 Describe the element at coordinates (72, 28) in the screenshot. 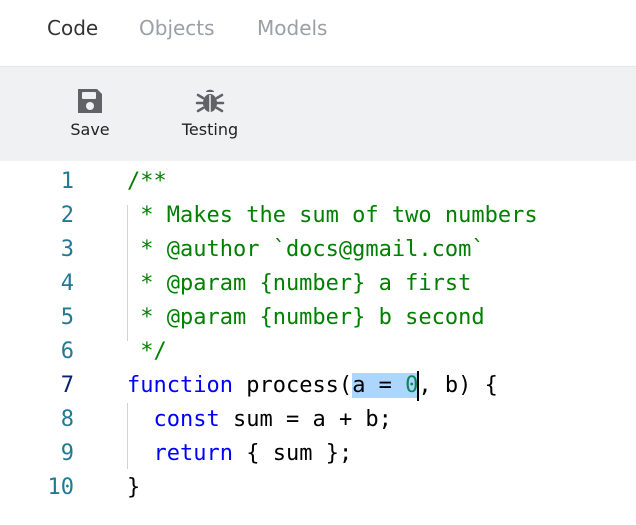

I see `tab-code: Code` at that location.